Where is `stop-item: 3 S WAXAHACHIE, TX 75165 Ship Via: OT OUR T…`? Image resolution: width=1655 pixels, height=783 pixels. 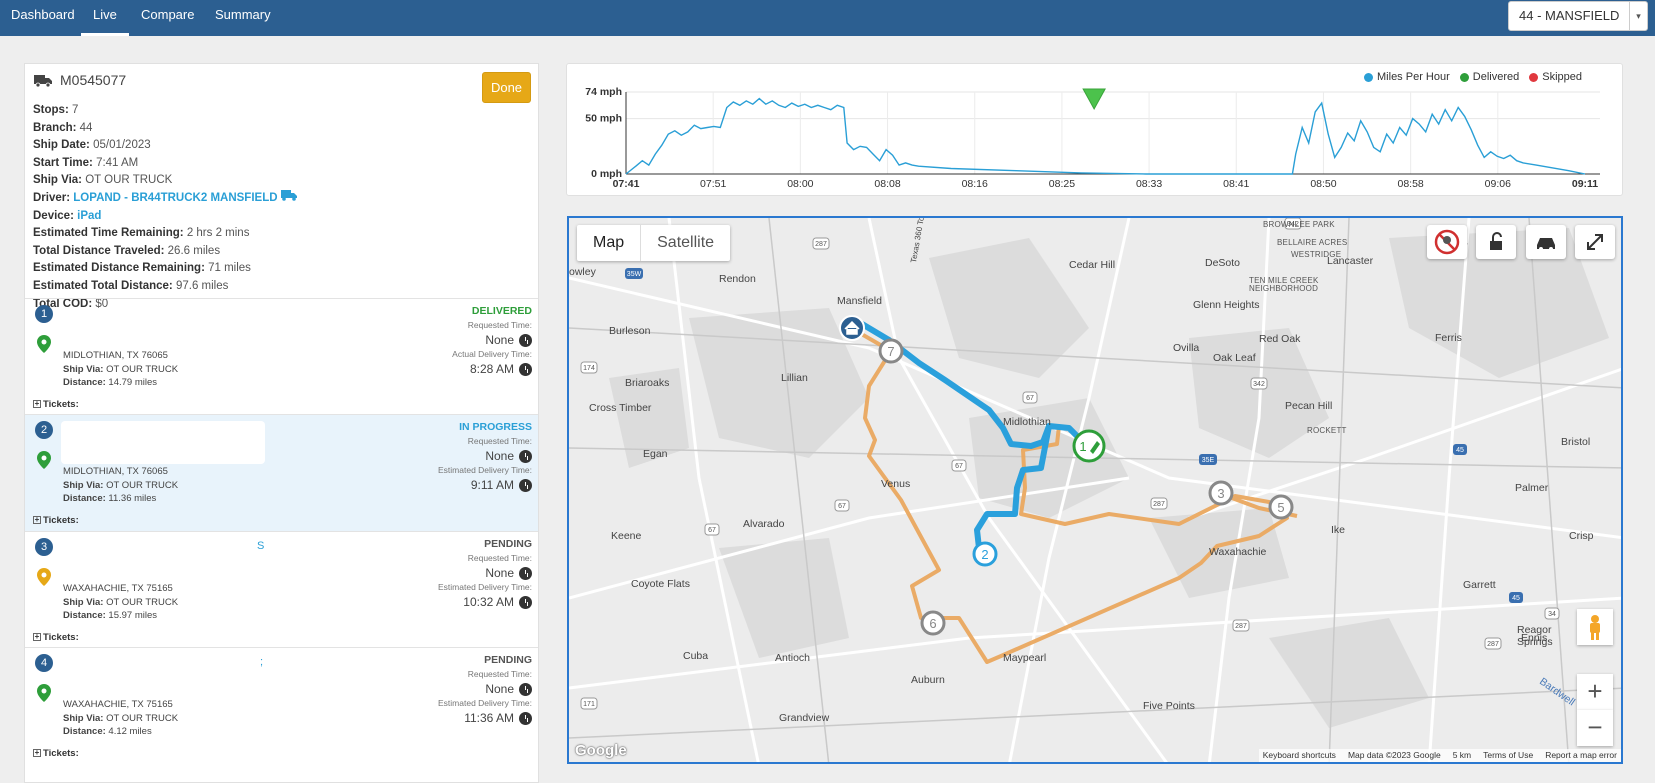
stop-item: 3 S WAXAHACHIE, TX 75165 Ship Via: OT OUR T… is located at coordinates (281, 589).